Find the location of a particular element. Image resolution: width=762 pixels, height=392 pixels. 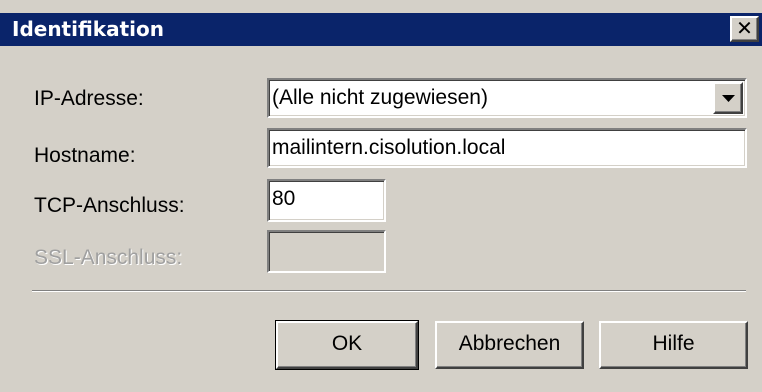

ssl-port-field is located at coordinates (326, 251).